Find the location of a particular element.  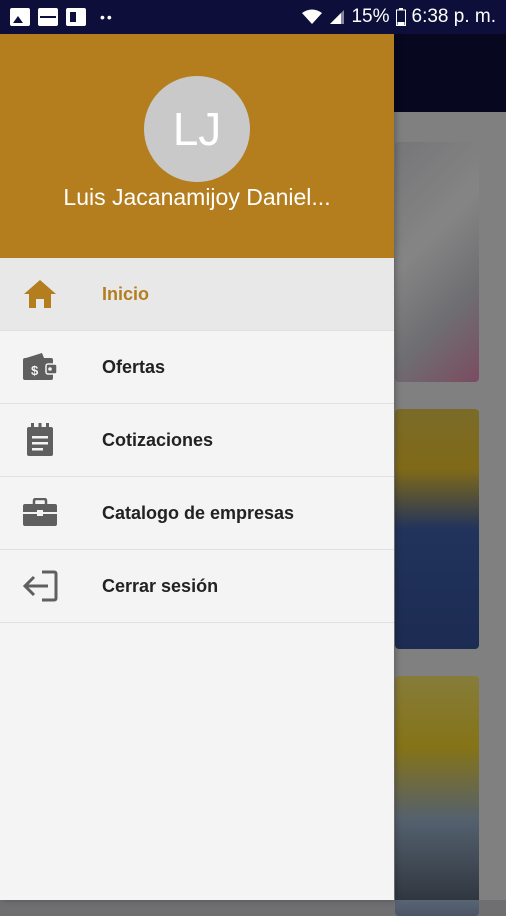

menu-item-label: Catalogo de empresas is located at coordinates (198, 512).